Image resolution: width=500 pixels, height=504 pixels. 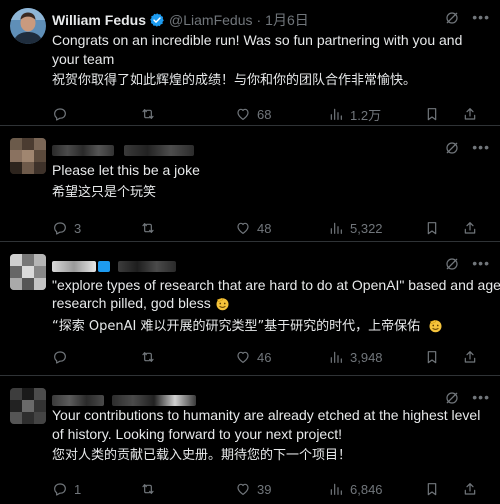 I want to click on like-button: 46, so click(x=253, y=357).